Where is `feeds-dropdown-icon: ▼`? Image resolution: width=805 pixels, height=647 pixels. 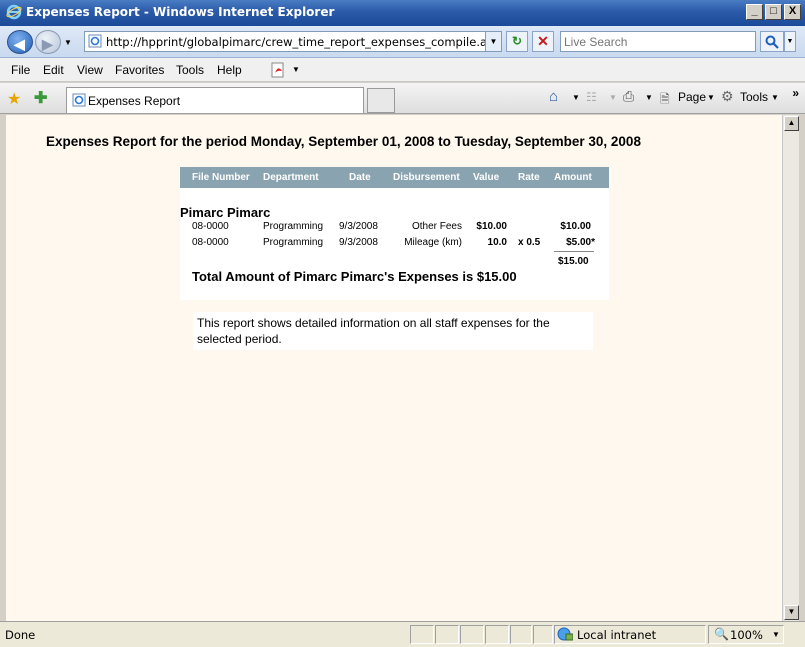
feeds-dropdown-icon: ▼ is located at coordinates (613, 97).